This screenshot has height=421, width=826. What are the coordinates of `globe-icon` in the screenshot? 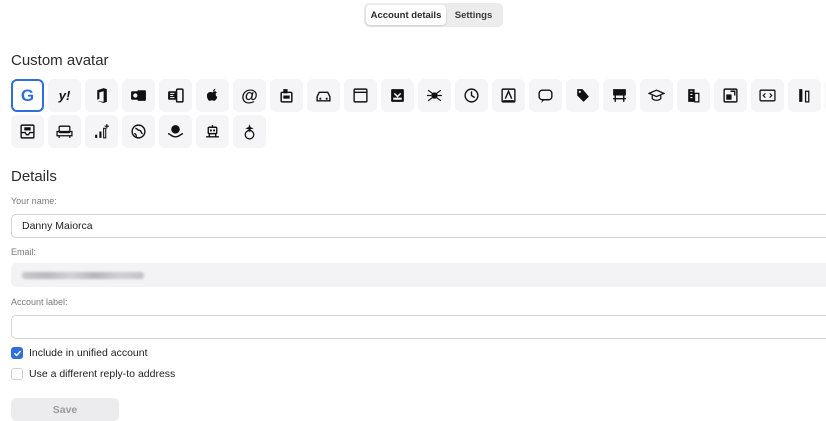 It's located at (138, 131).